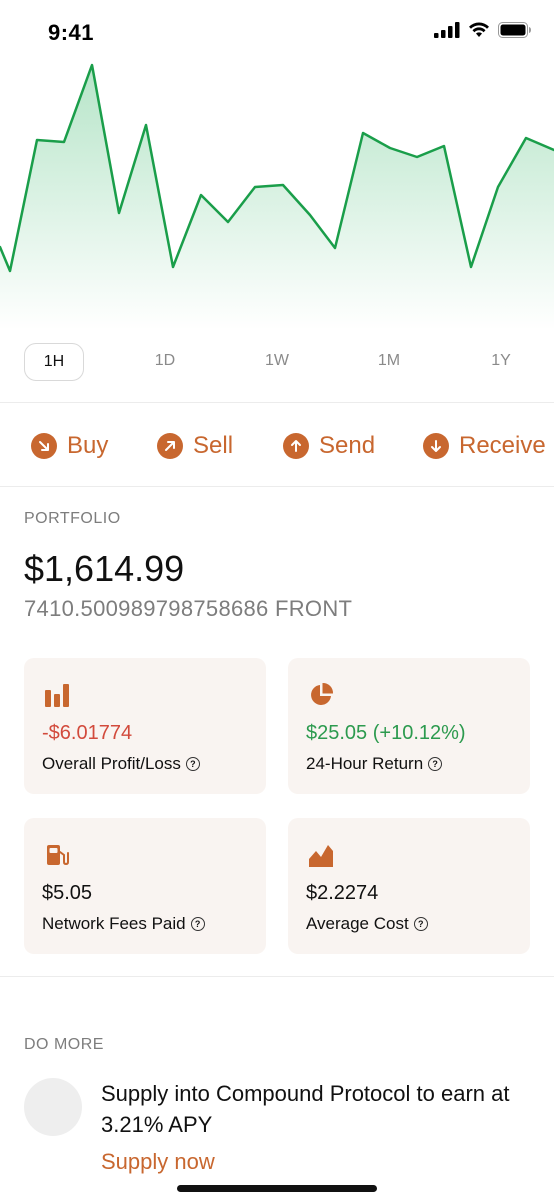  I want to click on fuel-pump-icon, so click(58, 855).